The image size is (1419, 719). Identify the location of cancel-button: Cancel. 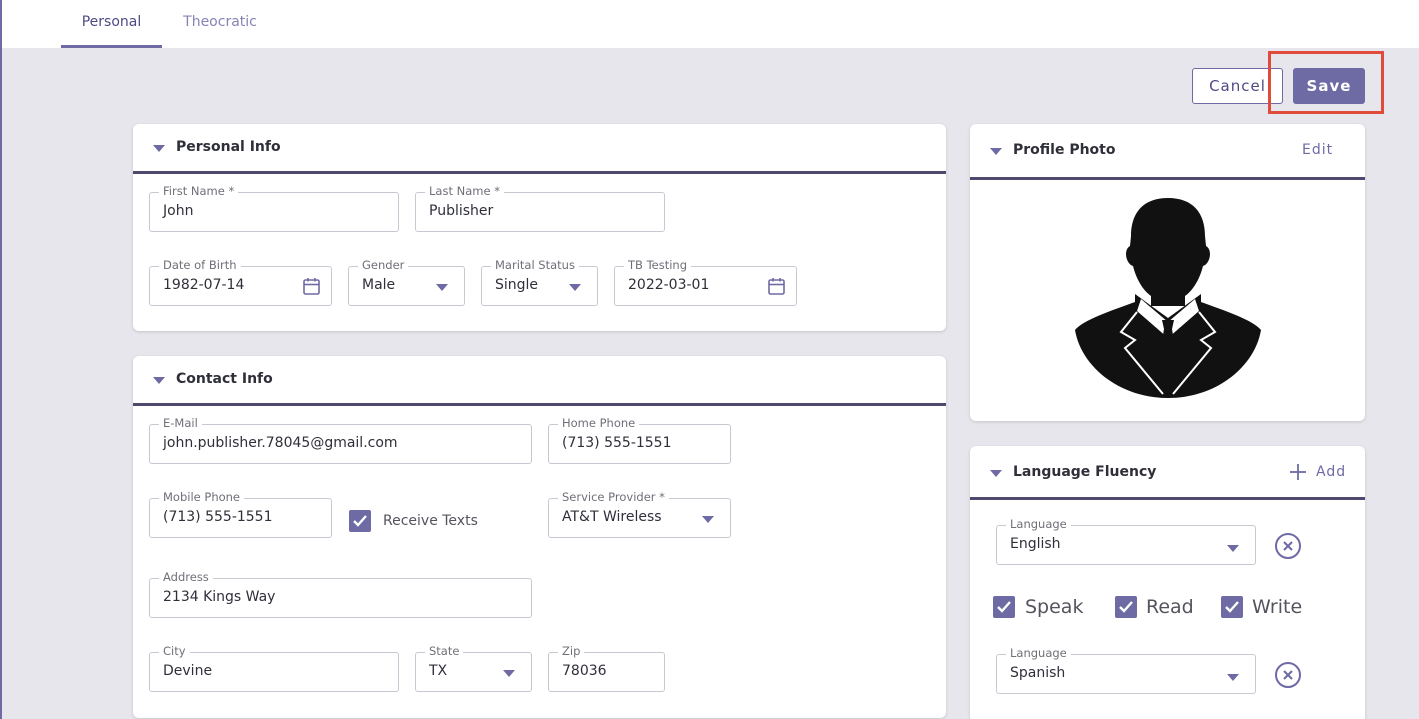
(1237, 86).